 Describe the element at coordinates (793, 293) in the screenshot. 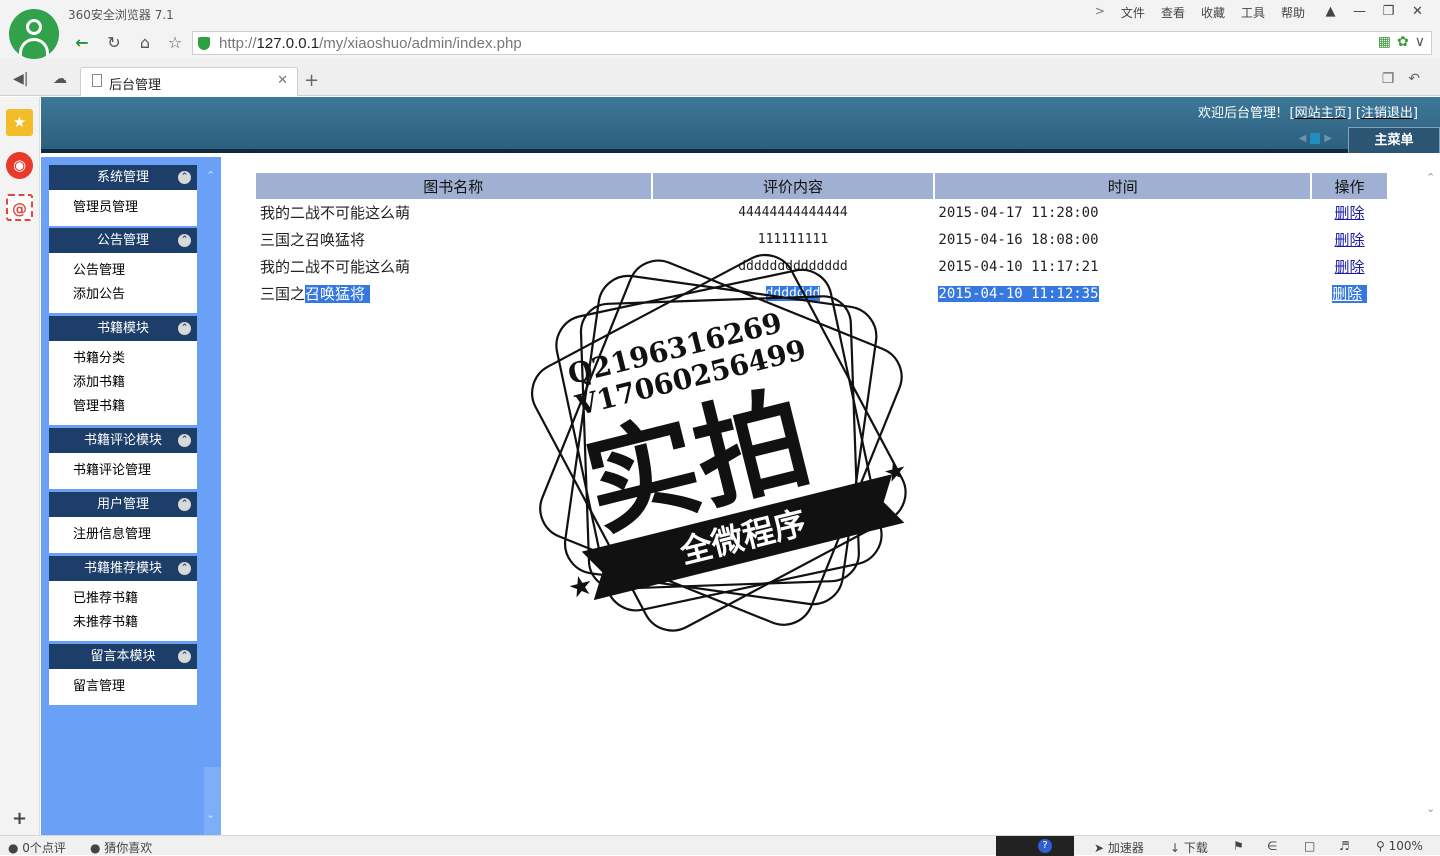

I see `comment-content: ddddddd` at that location.